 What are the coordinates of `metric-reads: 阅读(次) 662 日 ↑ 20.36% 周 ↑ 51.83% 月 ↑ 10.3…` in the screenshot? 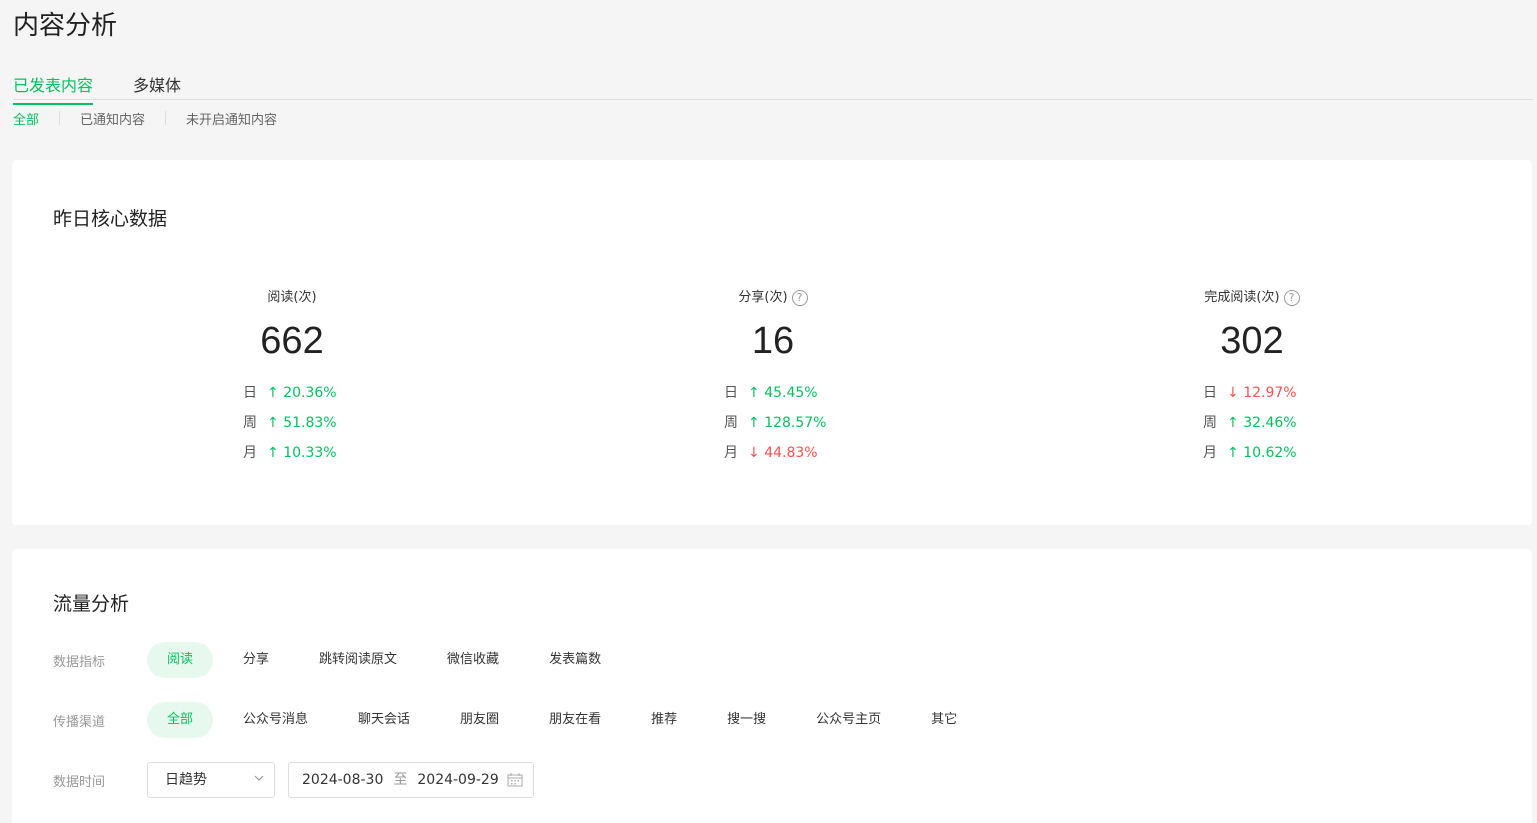 It's located at (292, 378).